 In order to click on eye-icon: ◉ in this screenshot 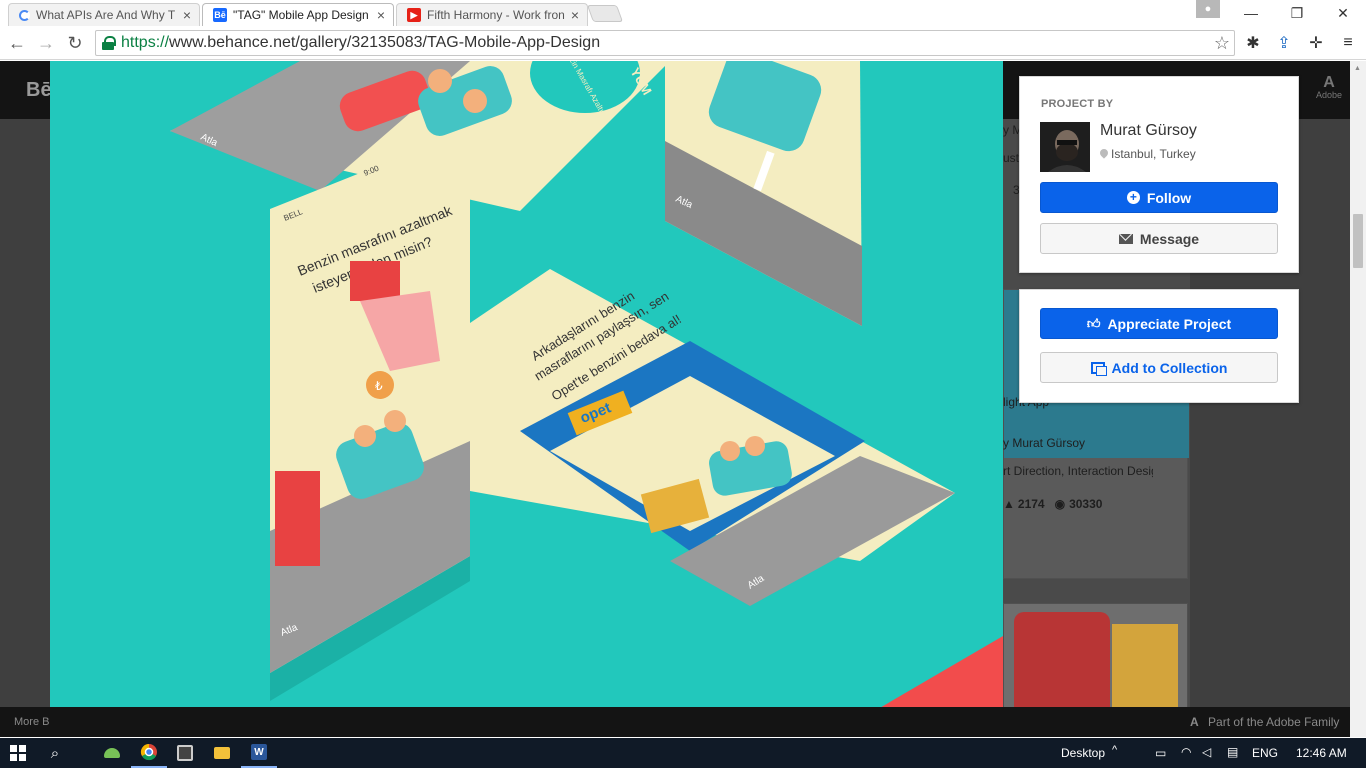, I will do `click(1060, 504)`.